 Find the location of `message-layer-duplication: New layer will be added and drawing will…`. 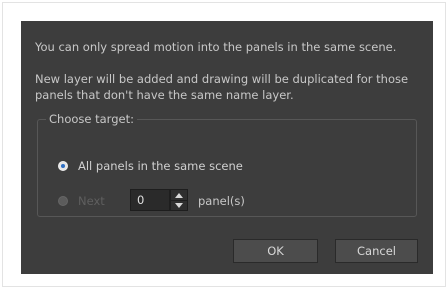

message-layer-duplication: New layer will be added and drawing will… is located at coordinates (222, 87).